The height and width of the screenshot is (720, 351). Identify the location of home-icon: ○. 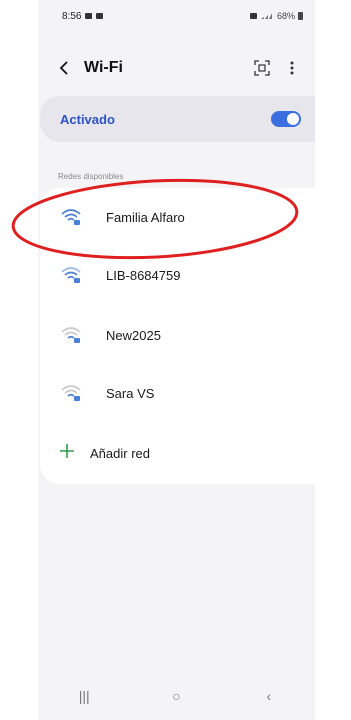
(176, 696).